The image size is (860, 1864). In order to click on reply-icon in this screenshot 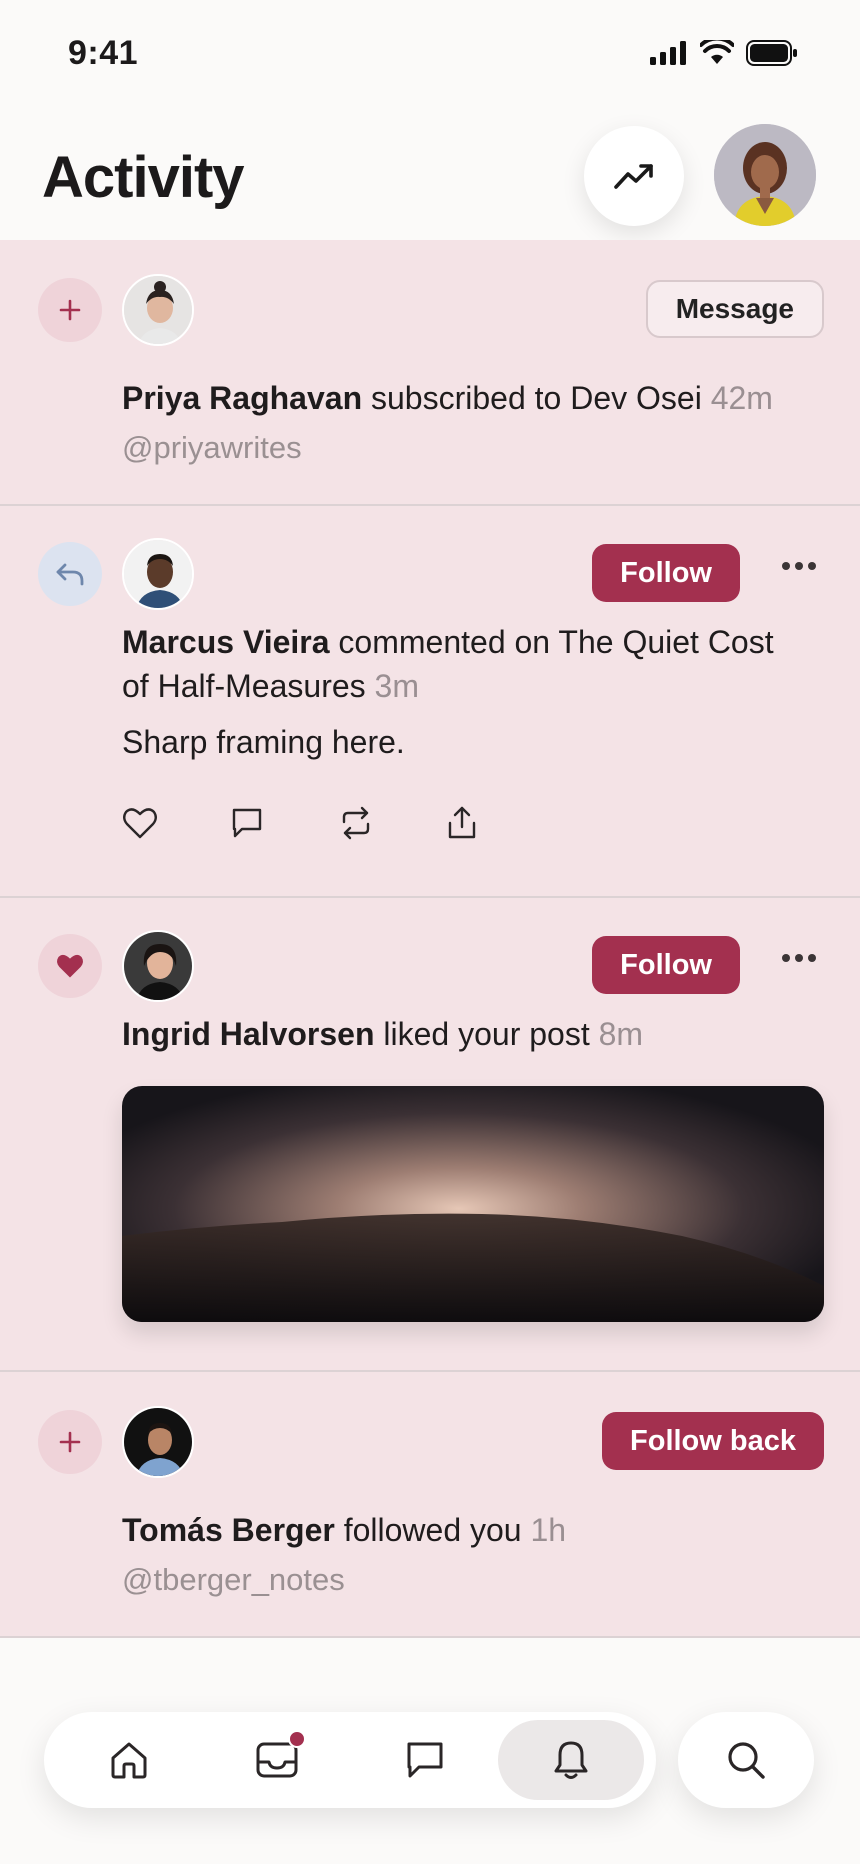, I will do `click(70, 574)`.